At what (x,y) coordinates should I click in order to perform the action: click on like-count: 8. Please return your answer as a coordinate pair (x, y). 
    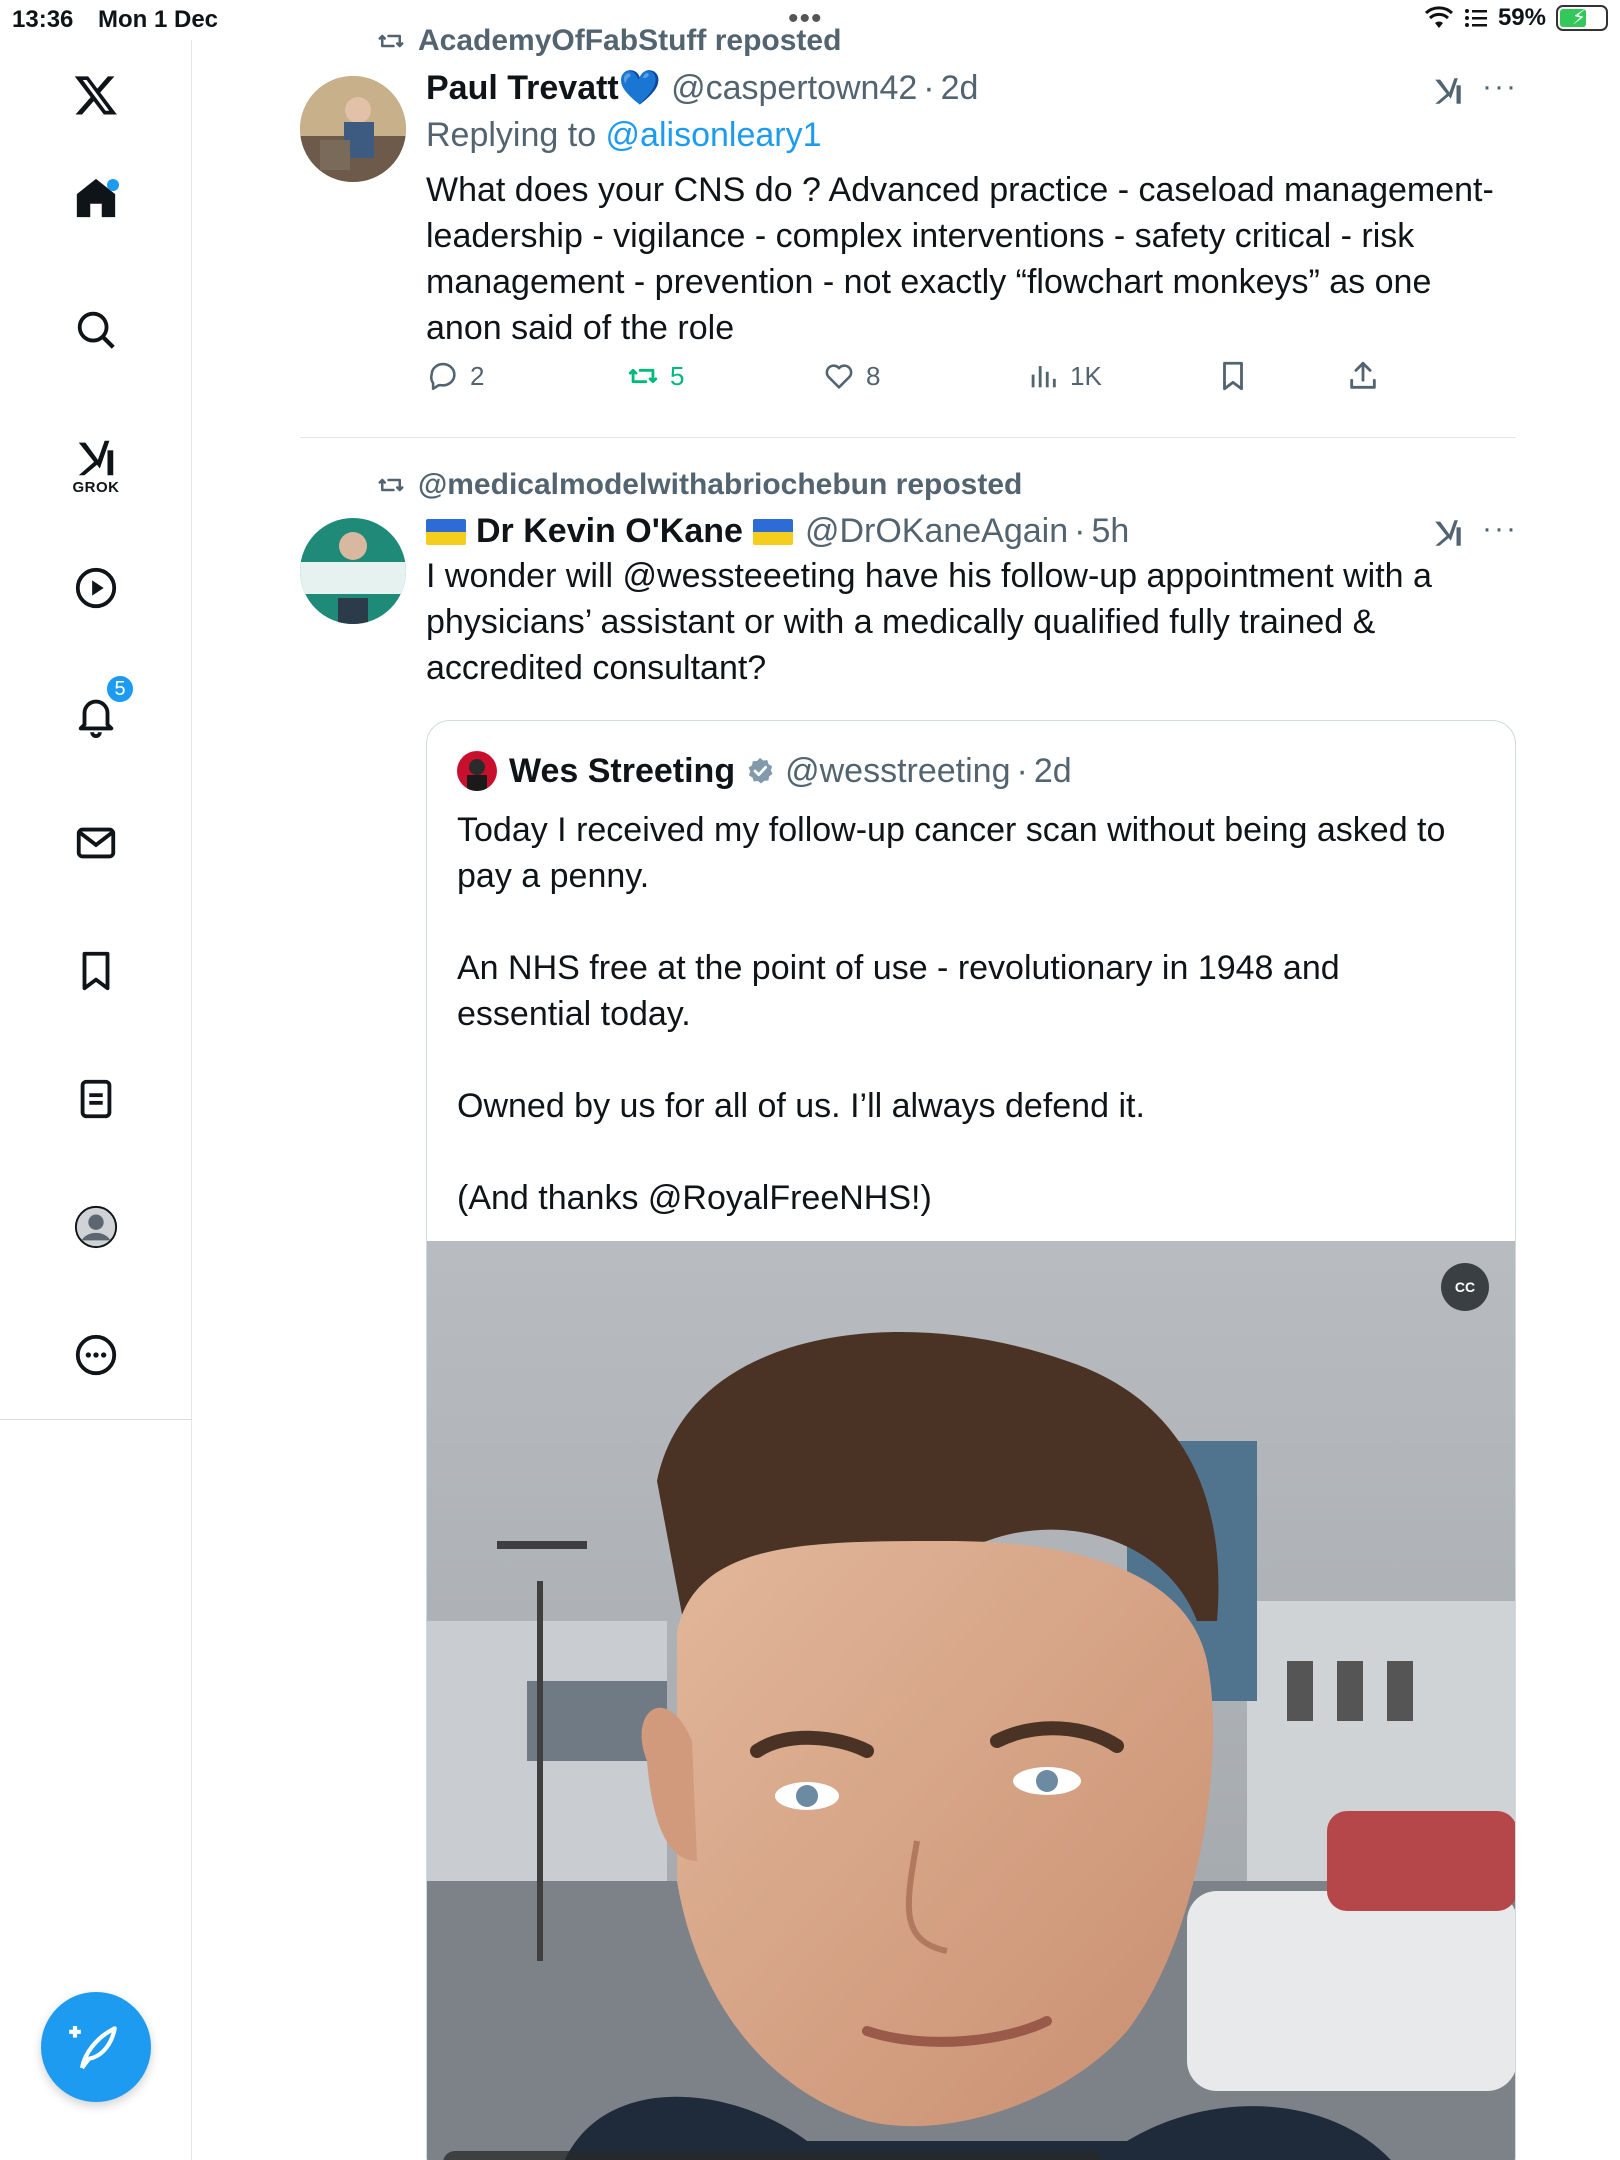
    Looking at the image, I should click on (873, 375).